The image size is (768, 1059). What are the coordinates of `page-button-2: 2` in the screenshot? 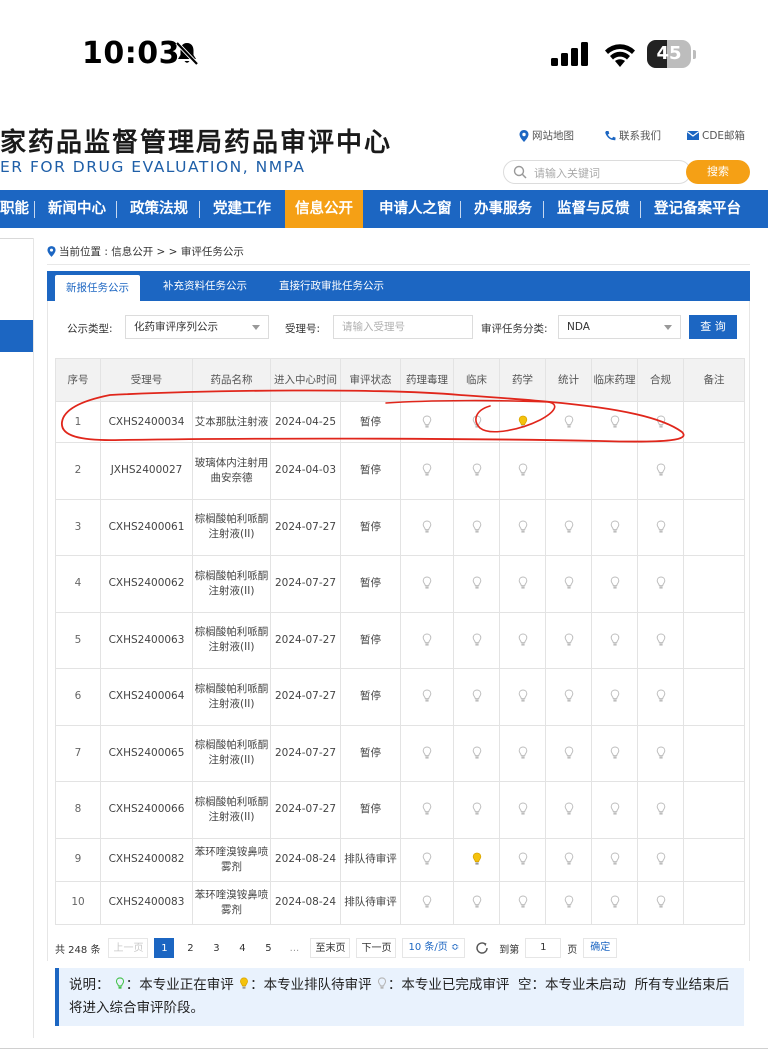 It's located at (190, 948).